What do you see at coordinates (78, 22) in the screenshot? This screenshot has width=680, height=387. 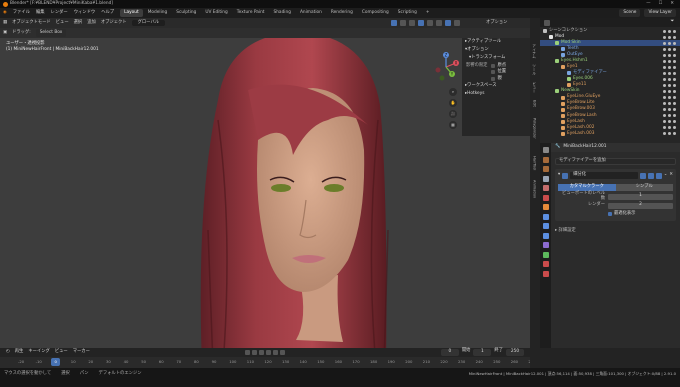 I see `select-menu: 選択` at bounding box center [78, 22].